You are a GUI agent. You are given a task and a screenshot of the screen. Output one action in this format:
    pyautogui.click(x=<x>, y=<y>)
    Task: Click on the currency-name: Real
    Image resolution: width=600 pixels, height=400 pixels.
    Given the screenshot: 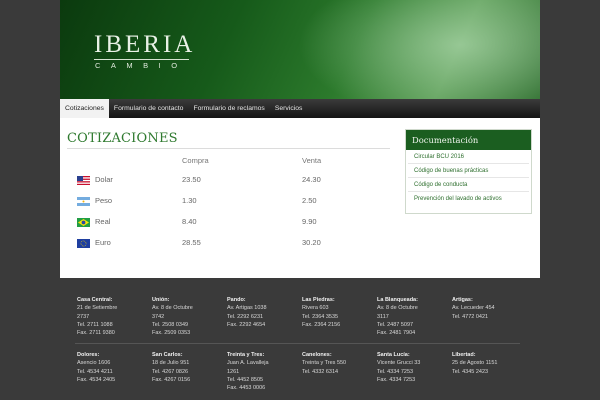 What is the action you would take?
    pyautogui.click(x=103, y=221)
    